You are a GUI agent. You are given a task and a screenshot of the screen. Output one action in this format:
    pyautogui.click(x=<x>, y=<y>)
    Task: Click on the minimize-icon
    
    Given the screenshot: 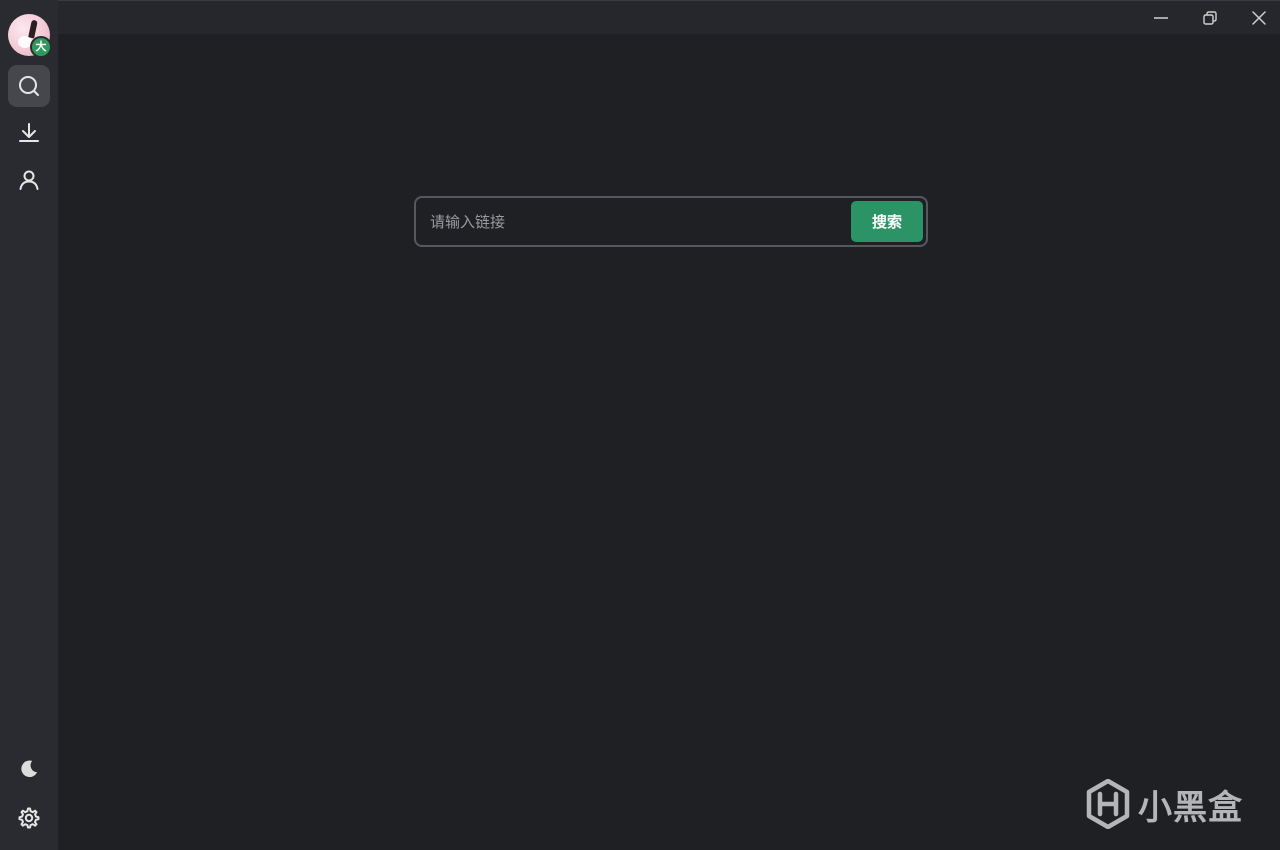 What is the action you would take?
    pyautogui.click(x=1161, y=17)
    